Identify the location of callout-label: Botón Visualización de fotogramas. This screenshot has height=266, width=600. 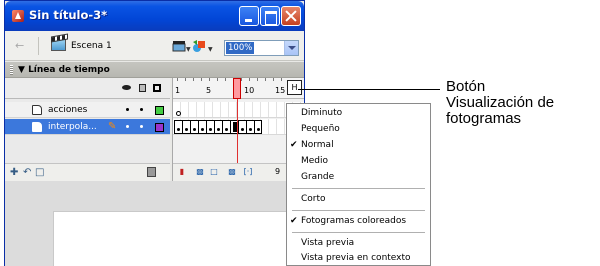
(500, 102).